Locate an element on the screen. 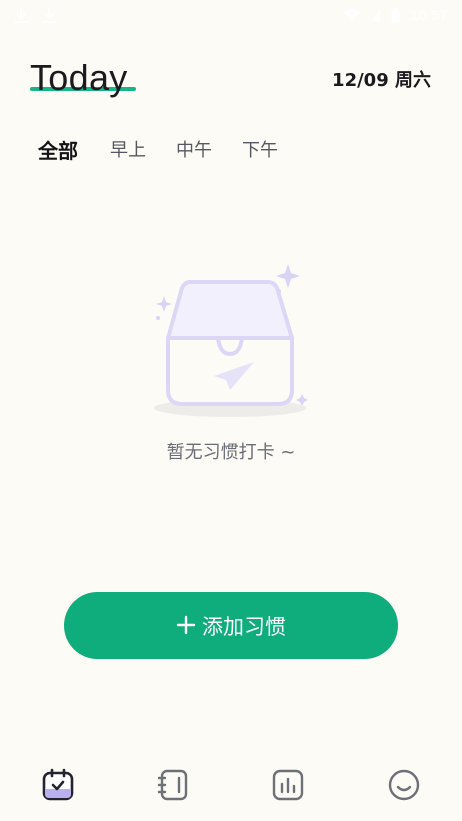  nav-stats is located at coordinates (288, 785).